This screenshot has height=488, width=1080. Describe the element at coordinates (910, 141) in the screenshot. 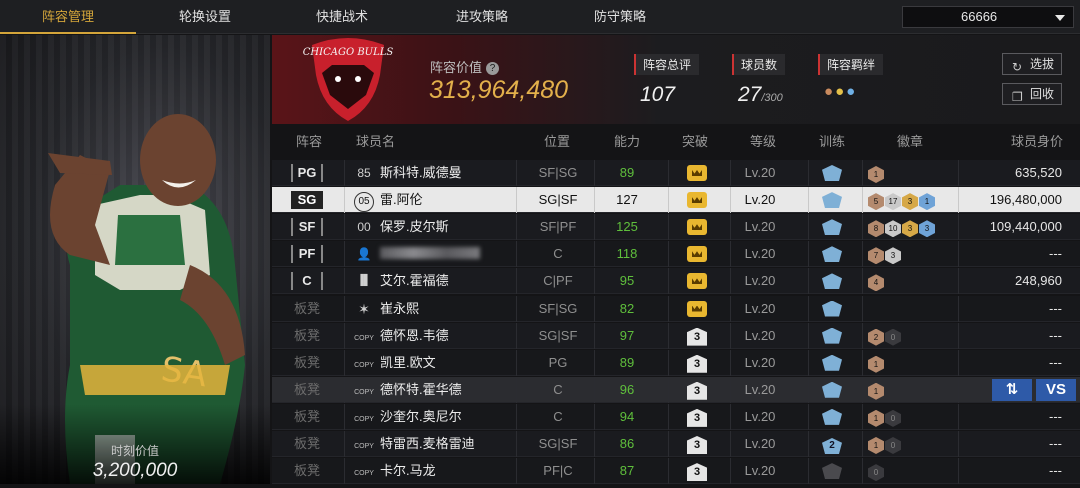

I see `col-badges: 徽章` at that location.